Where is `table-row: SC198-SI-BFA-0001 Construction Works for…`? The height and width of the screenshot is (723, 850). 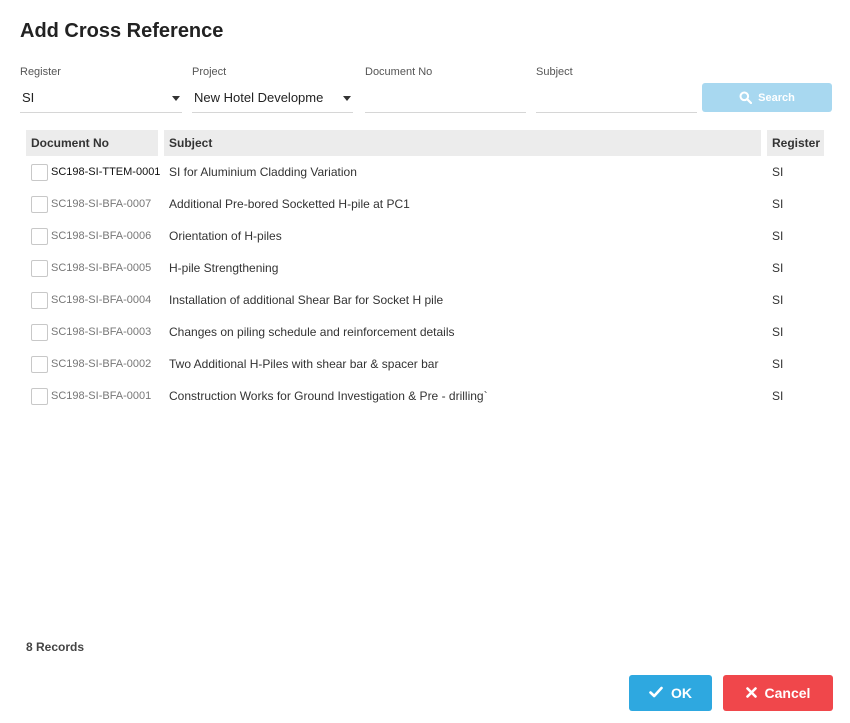 table-row: SC198-SI-BFA-0001 Construction Works for… is located at coordinates (425, 396).